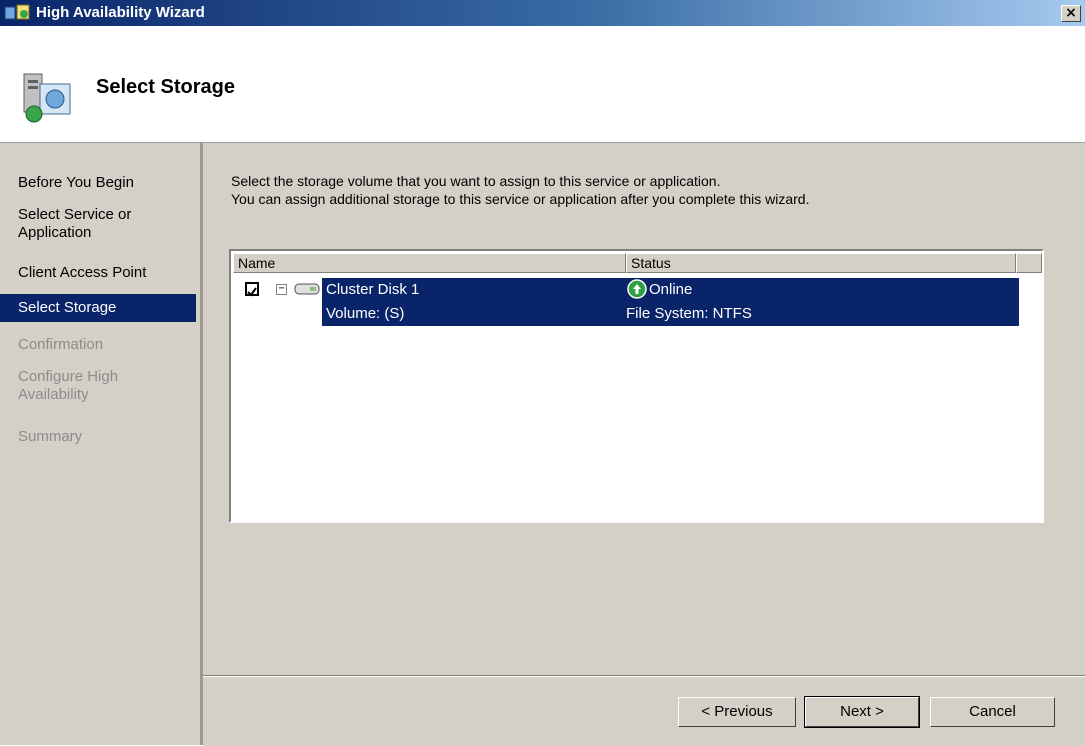 The width and height of the screenshot is (1085, 746). I want to click on nav-step-summary: Summary, so click(50, 436).